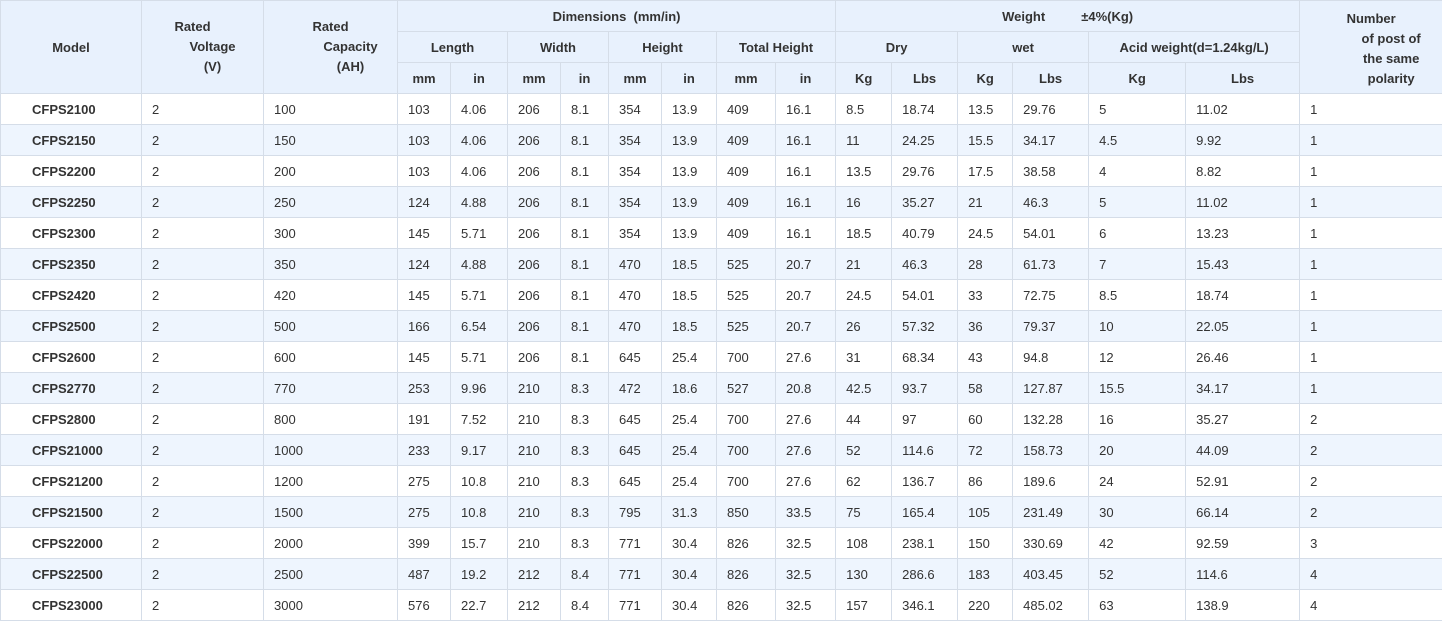 The height and width of the screenshot is (623, 1442). I want to click on cell-dry-kg: 108, so click(864, 543).